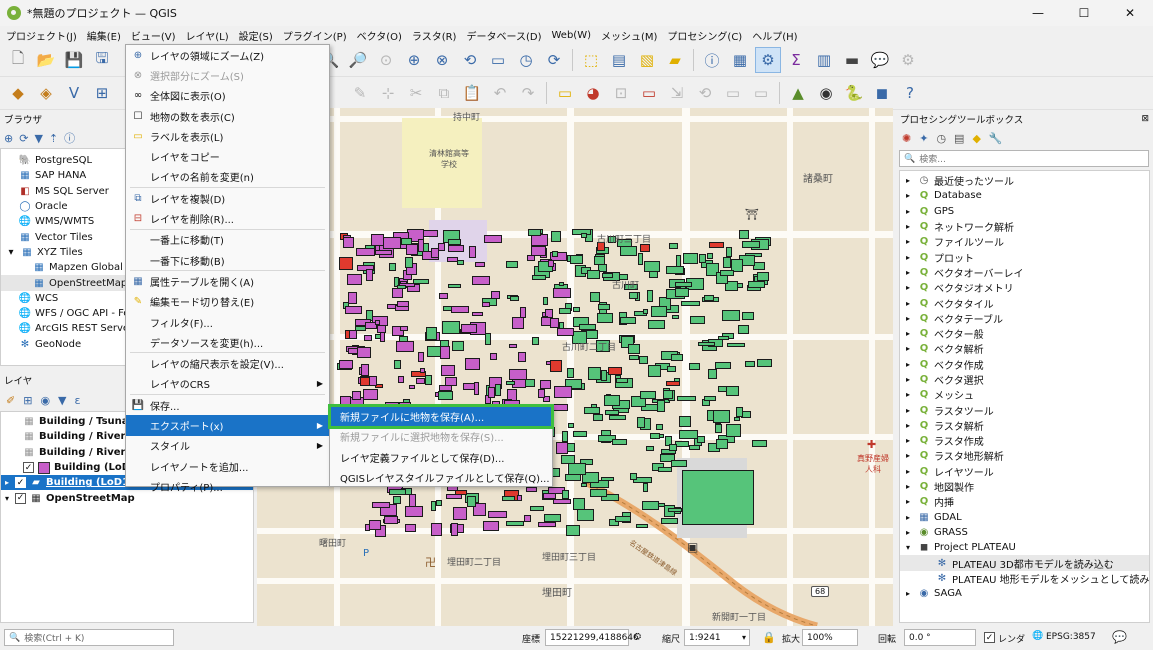  Describe the element at coordinates (416, 93) in the screenshot. I see `cut-icon: ✂` at that location.